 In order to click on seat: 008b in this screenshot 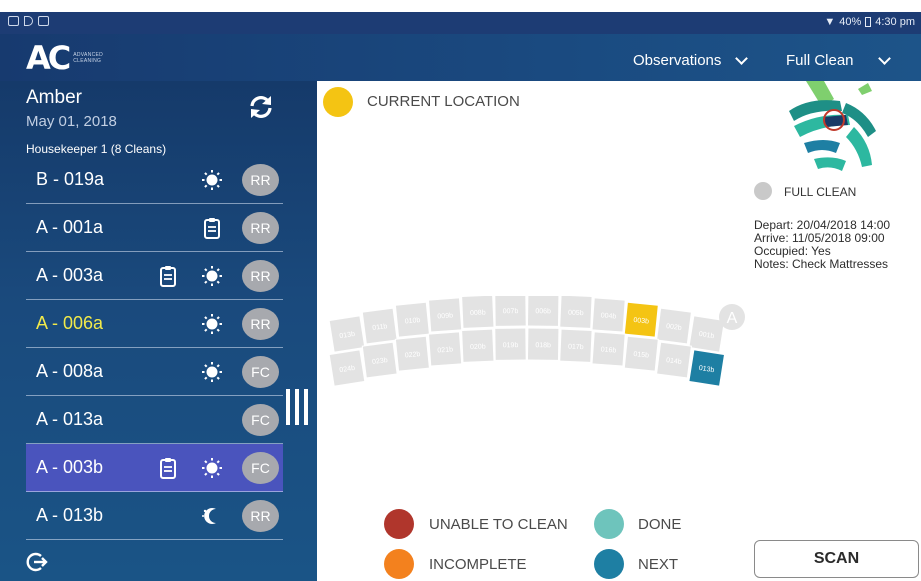, I will do `click(478, 312)`.